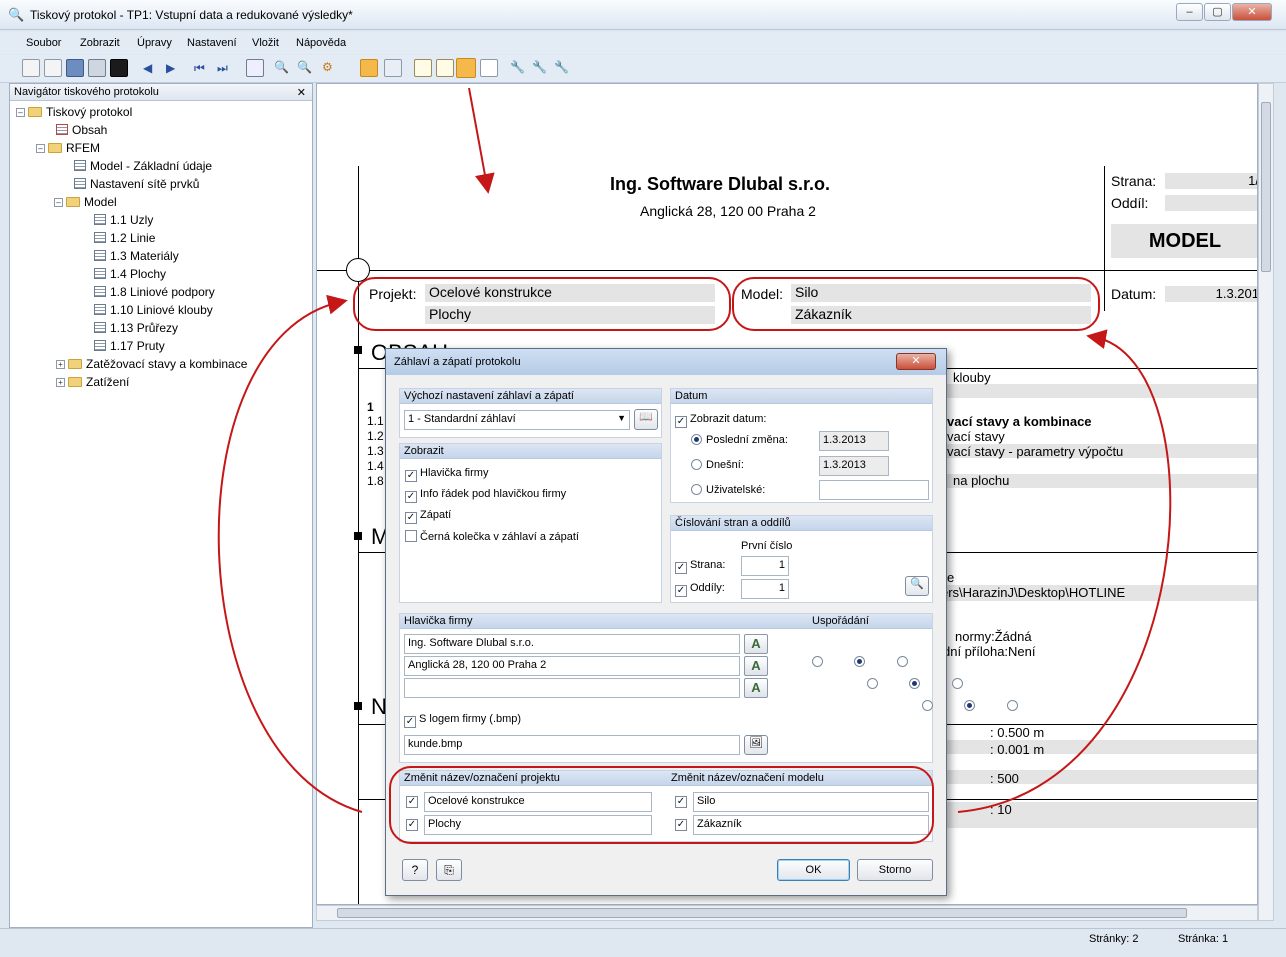  Describe the element at coordinates (572, 745) in the screenshot. I see `logo-file-field: kunde.bmp` at that location.